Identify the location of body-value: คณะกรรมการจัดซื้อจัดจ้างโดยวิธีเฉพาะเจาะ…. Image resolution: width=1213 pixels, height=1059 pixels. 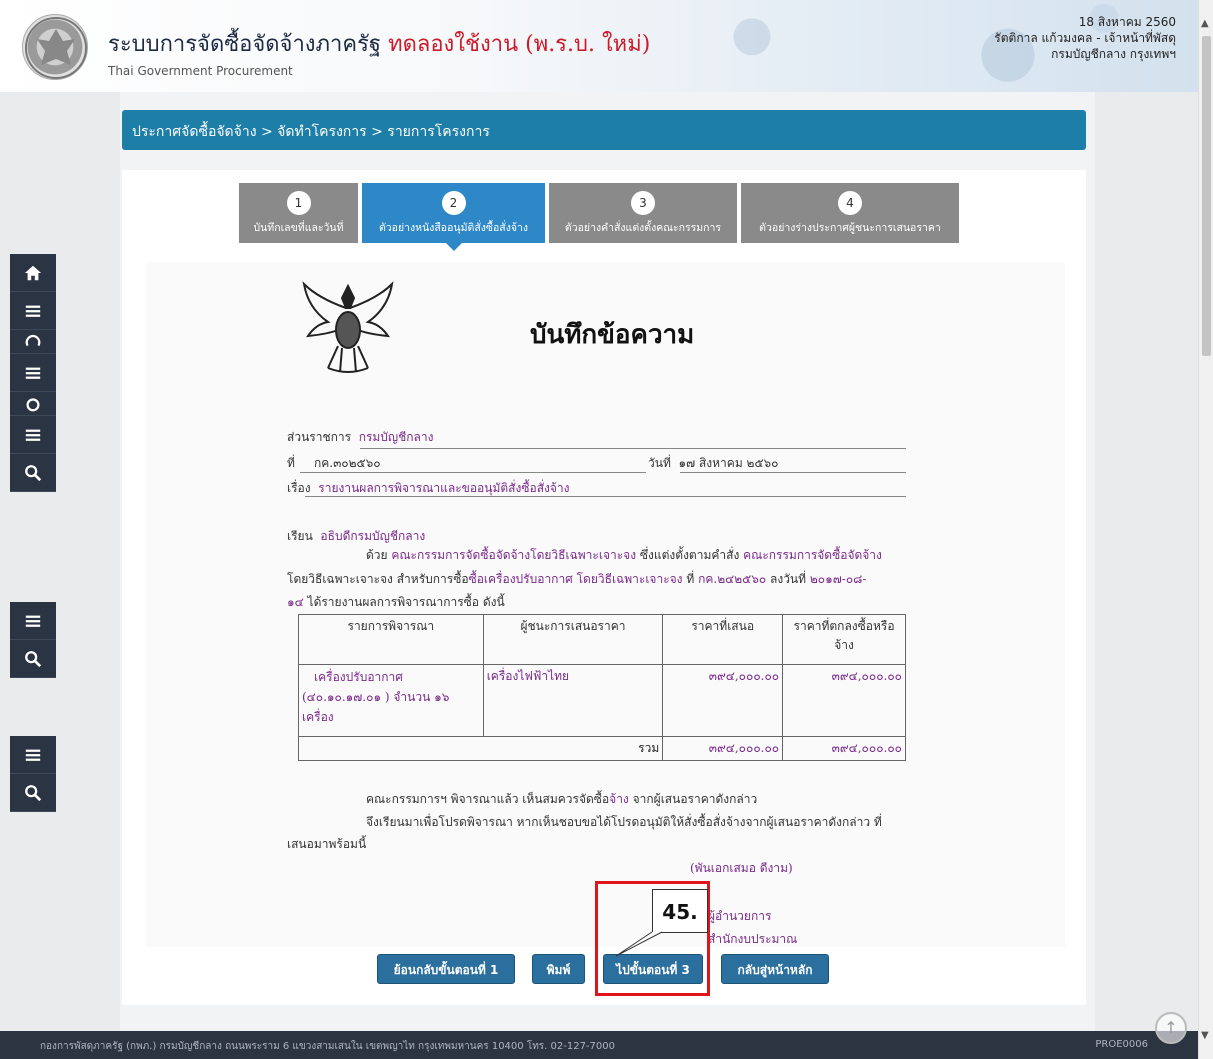
(514, 555).